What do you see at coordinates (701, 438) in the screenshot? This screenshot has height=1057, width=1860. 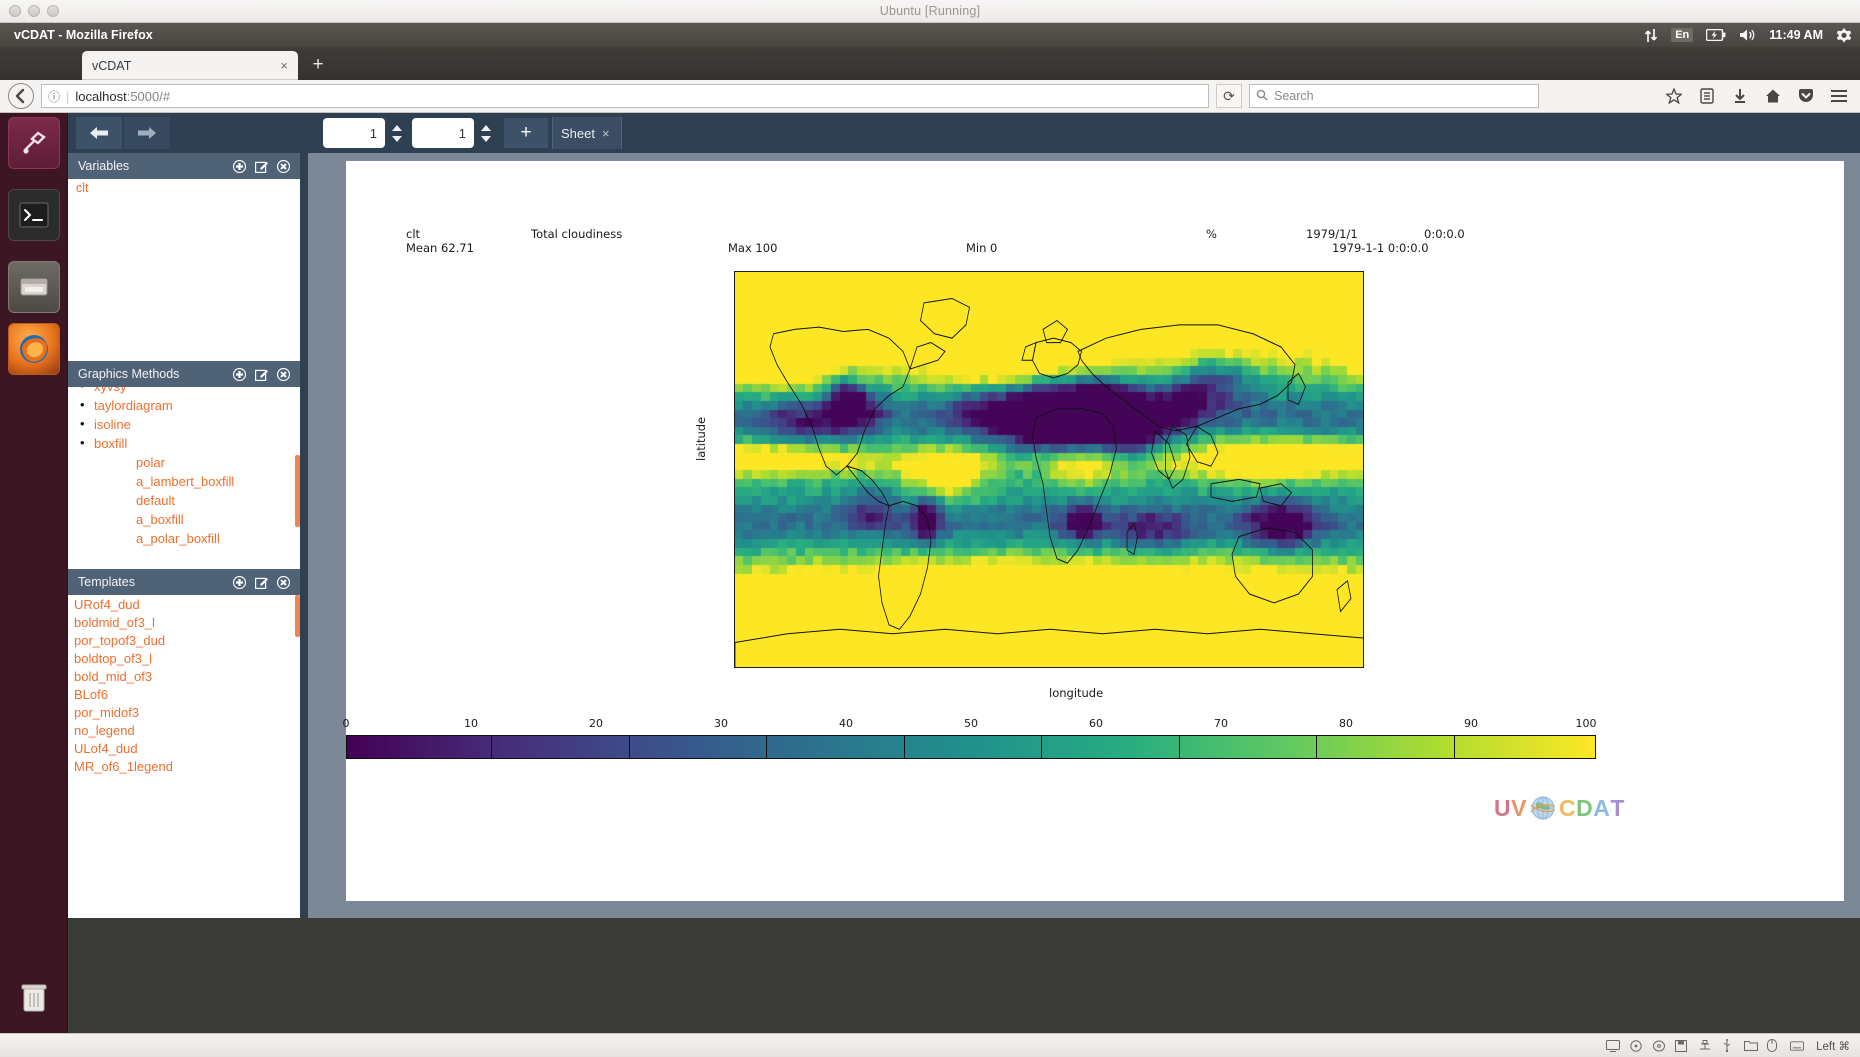 I see `y-axis-label: latitude` at bounding box center [701, 438].